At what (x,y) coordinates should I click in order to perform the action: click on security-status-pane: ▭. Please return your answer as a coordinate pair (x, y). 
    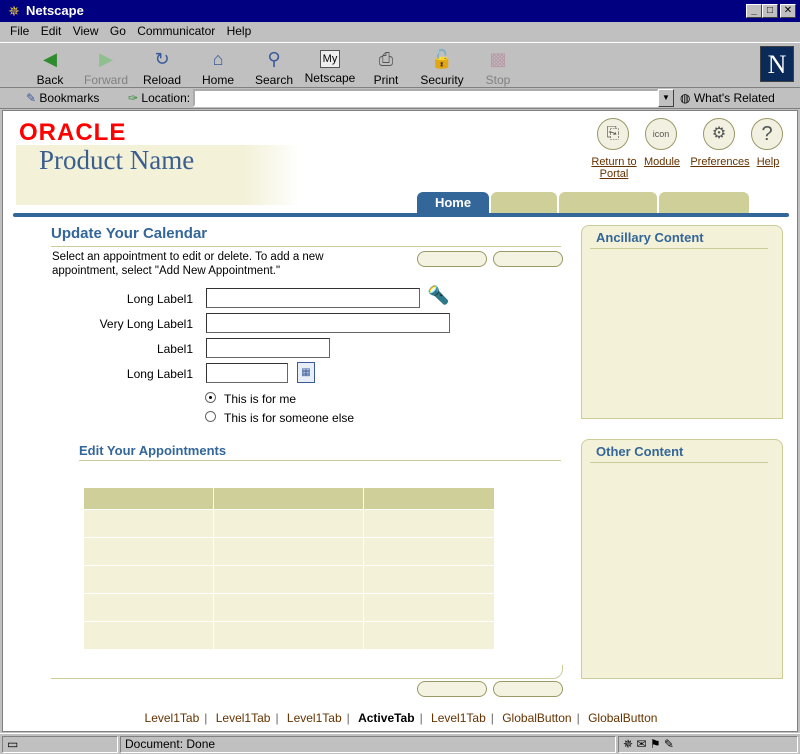
    Looking at the image, I should click on (60, 744).